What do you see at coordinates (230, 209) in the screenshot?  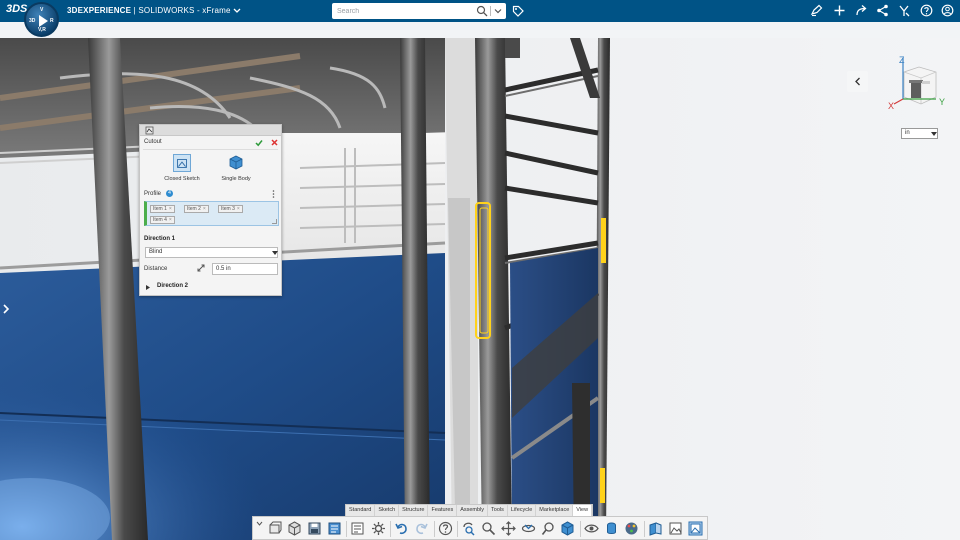 I see `profile-chip: Item 3 ×` at bounding box center [230, 209].